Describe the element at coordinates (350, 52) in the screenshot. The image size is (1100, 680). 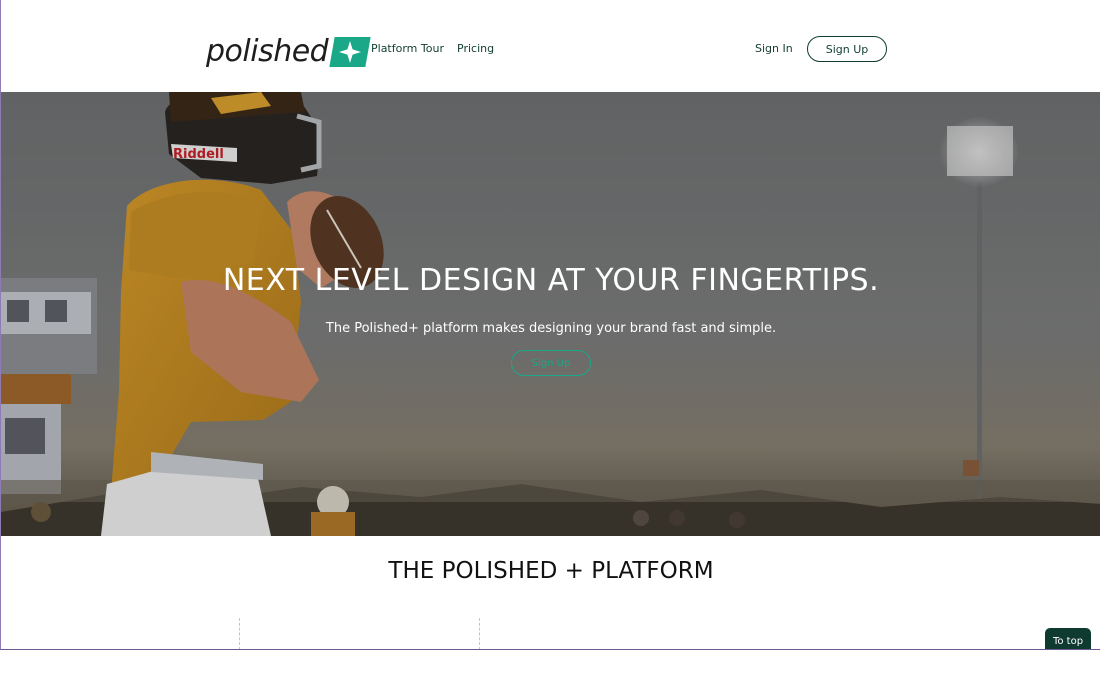
I see `sparkle-plus-icon` at that location.